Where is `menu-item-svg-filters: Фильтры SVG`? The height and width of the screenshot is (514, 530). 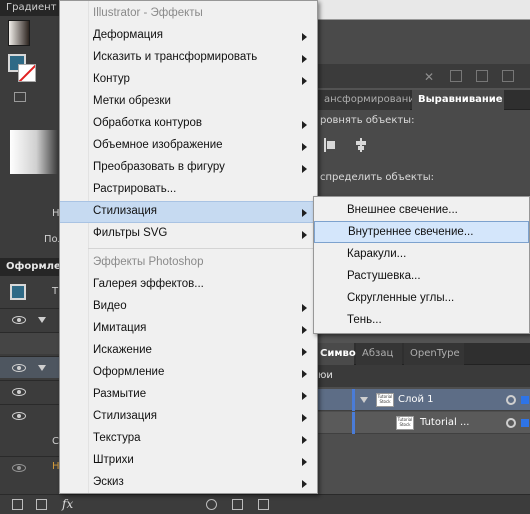 menu-item-svg-filters: Фильтры SVG is located at coordinates (188, 235).